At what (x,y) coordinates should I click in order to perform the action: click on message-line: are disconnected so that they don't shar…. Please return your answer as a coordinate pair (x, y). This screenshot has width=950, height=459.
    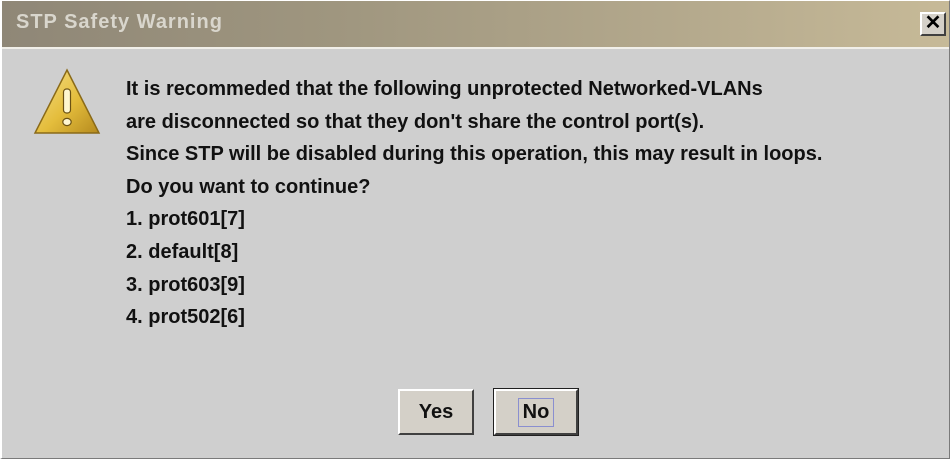
    Looking at the image, I should click on (415, 121).